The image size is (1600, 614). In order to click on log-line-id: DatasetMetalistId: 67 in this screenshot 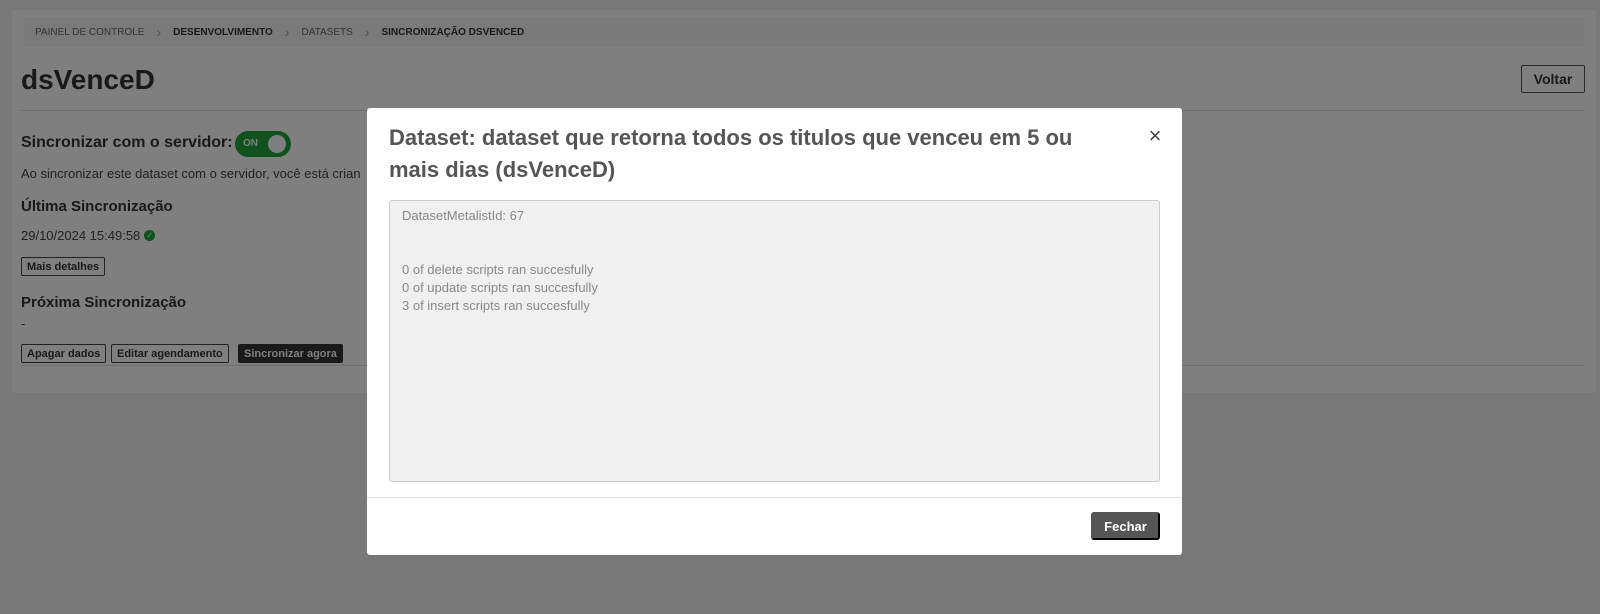, I will do `click(463, 215)`.